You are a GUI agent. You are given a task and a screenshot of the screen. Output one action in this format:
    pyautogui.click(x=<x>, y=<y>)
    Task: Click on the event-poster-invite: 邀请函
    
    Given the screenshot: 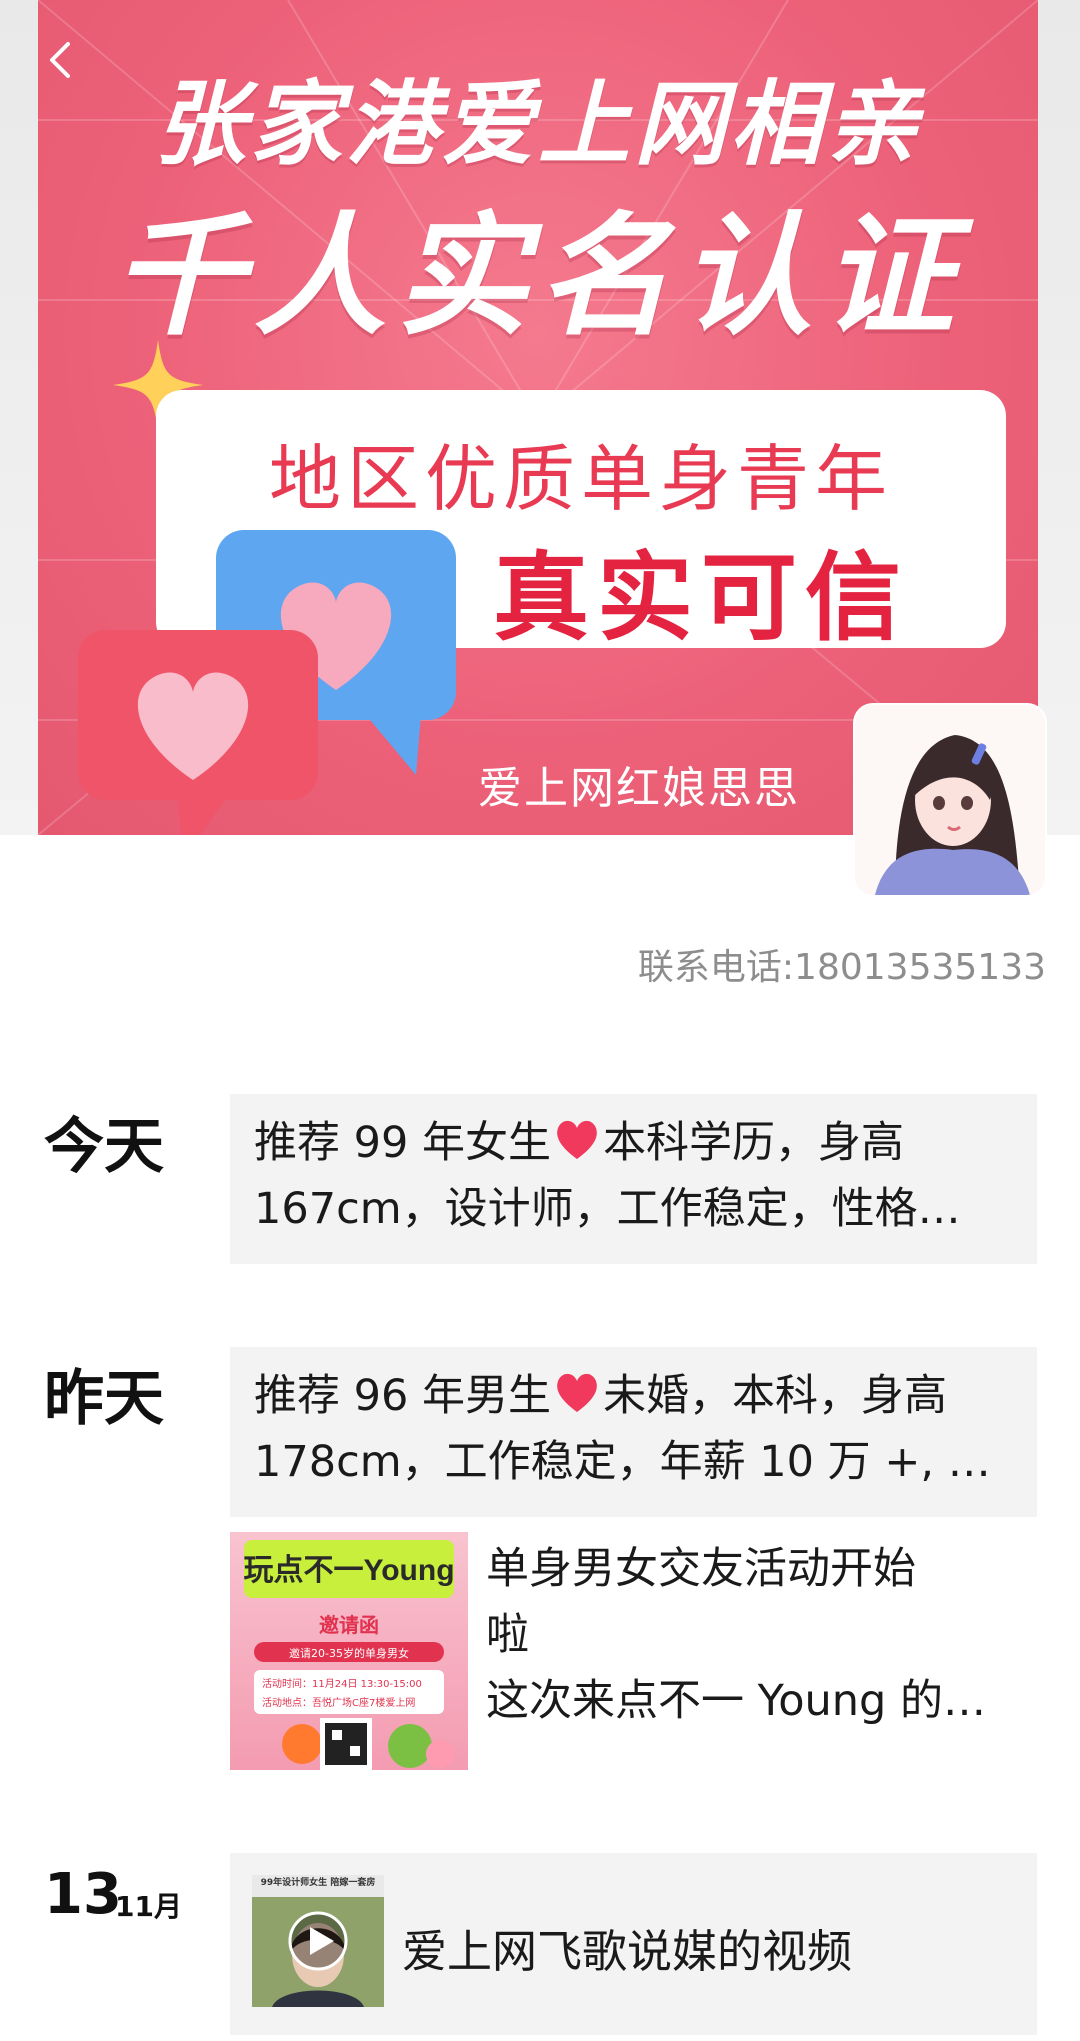 What is the action you would take?
    pyautogui.click(x=349, y=1625)
    